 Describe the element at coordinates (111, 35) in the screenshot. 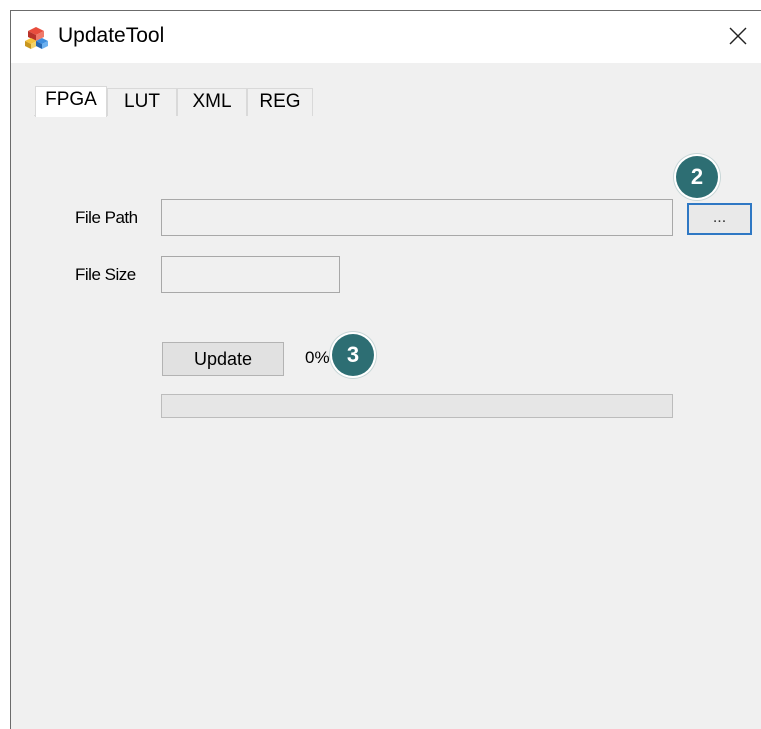

I see `window-title: UpdateTool` at that location.